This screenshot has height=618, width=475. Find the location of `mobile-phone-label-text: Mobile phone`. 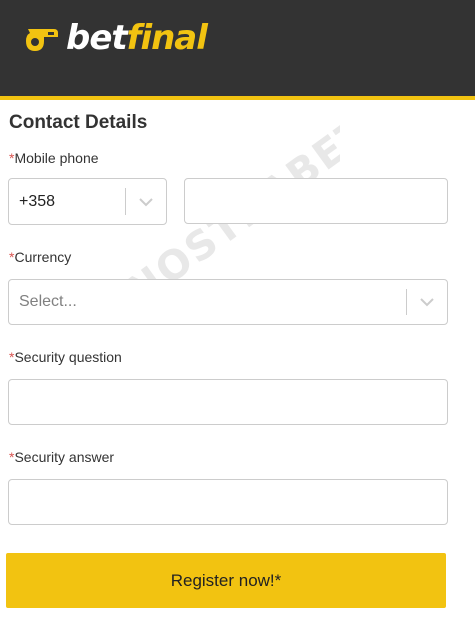

mobile-phone-label-text: Mobile phone is located at coordinates (56, 158).